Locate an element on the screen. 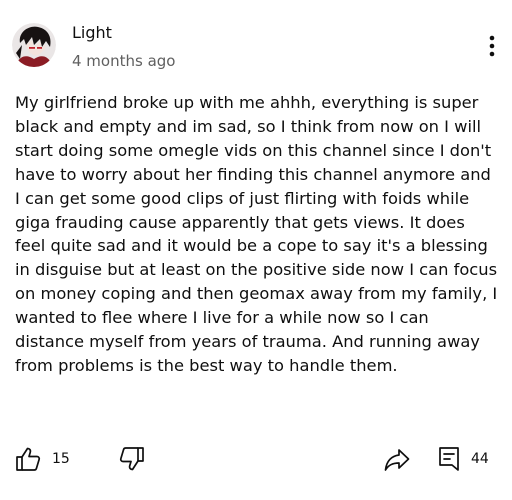  share-arrow-icon is located at coordinates (397, 460).